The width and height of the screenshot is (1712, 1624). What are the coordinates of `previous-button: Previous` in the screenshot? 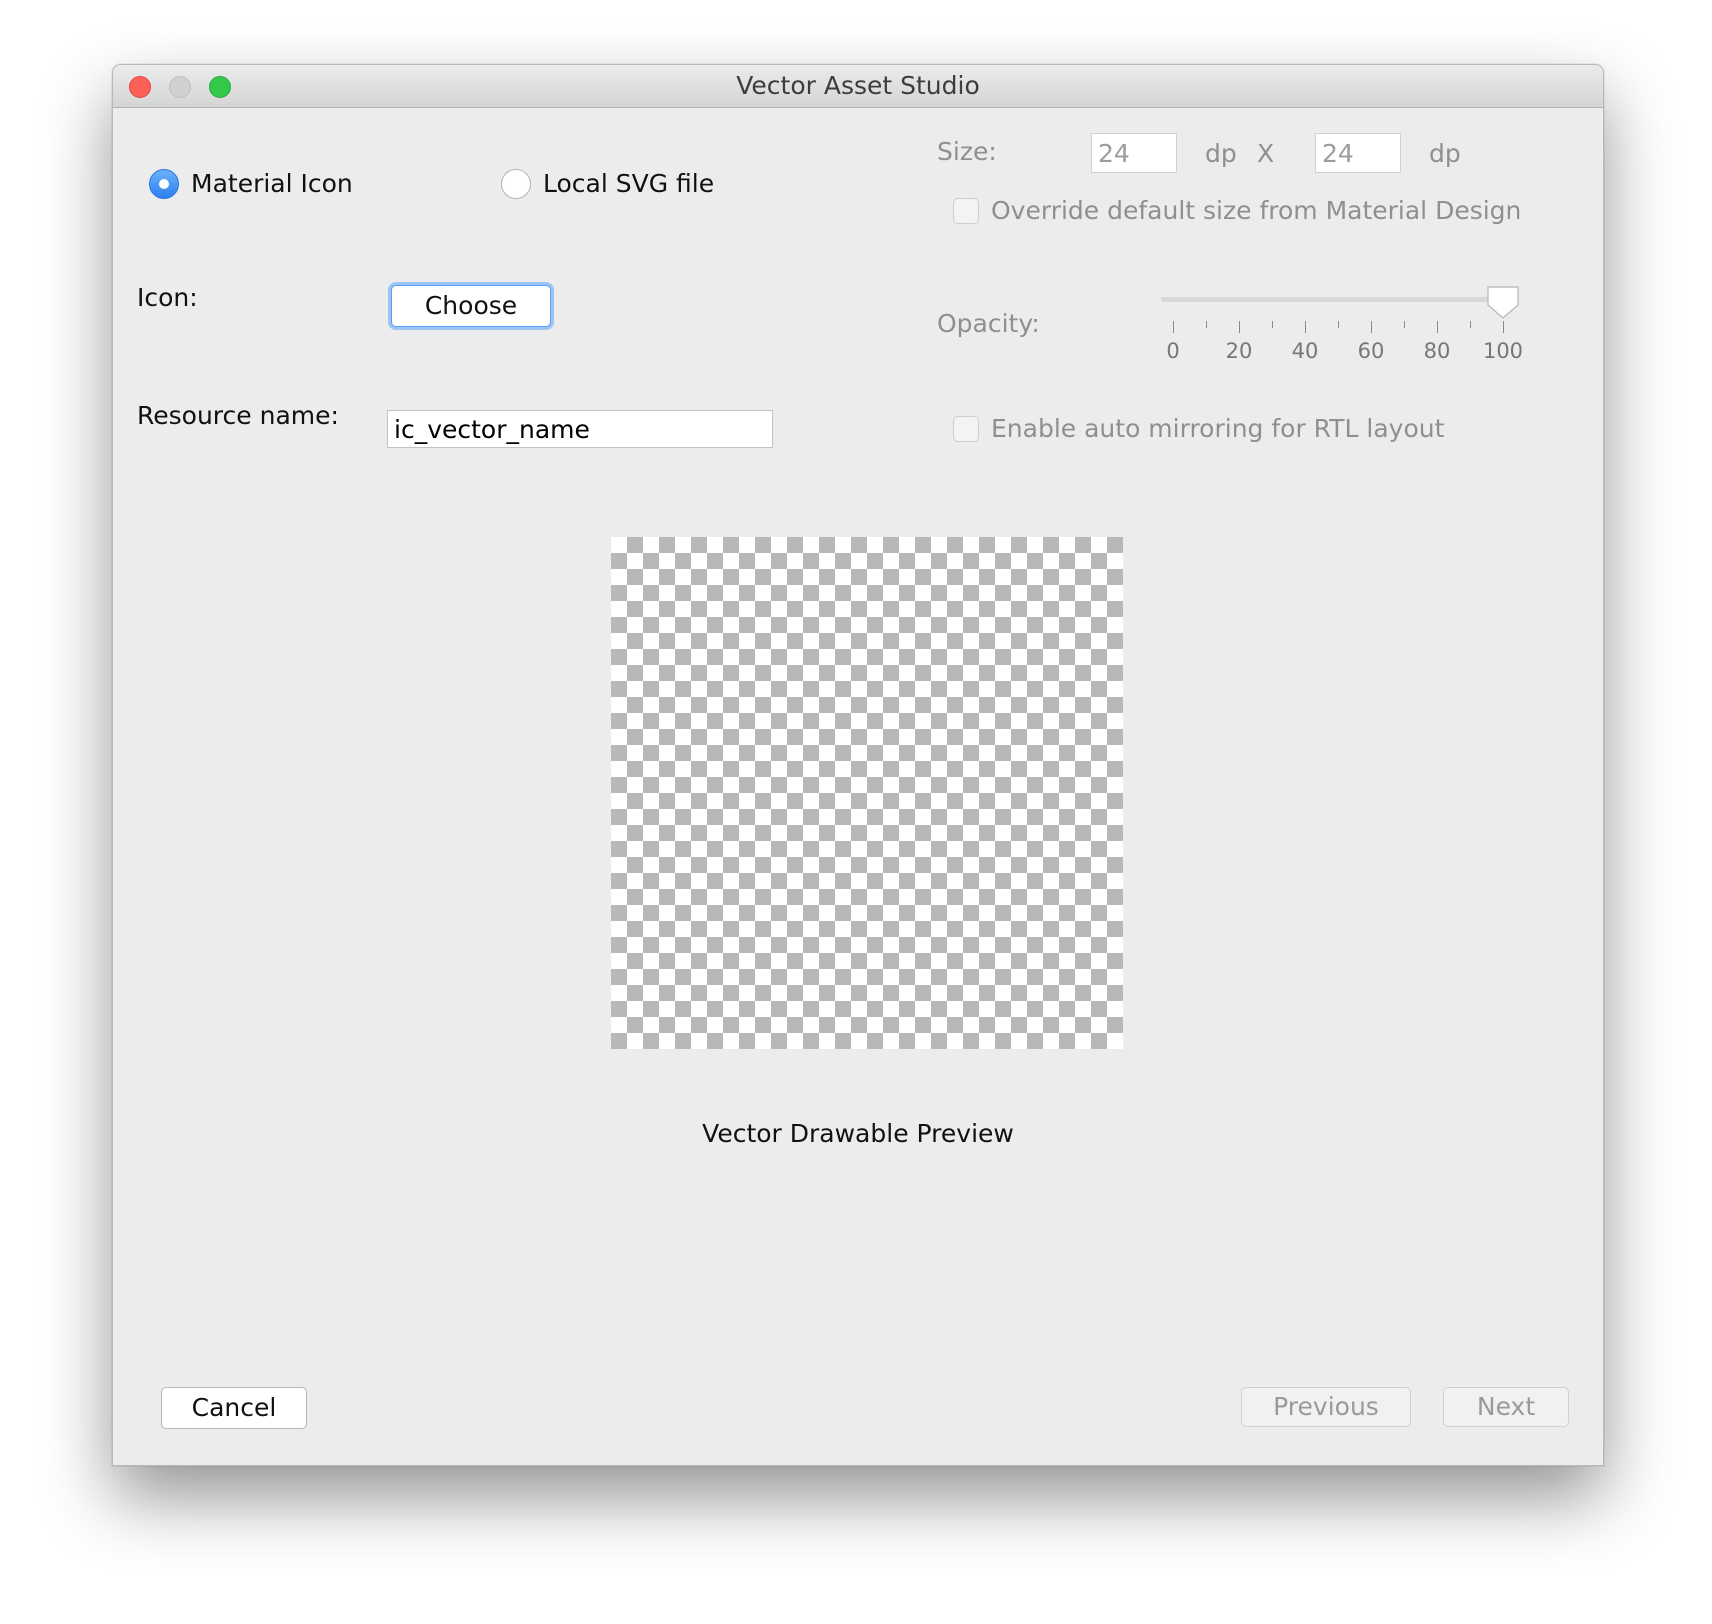 It's located at (1326, 1407).